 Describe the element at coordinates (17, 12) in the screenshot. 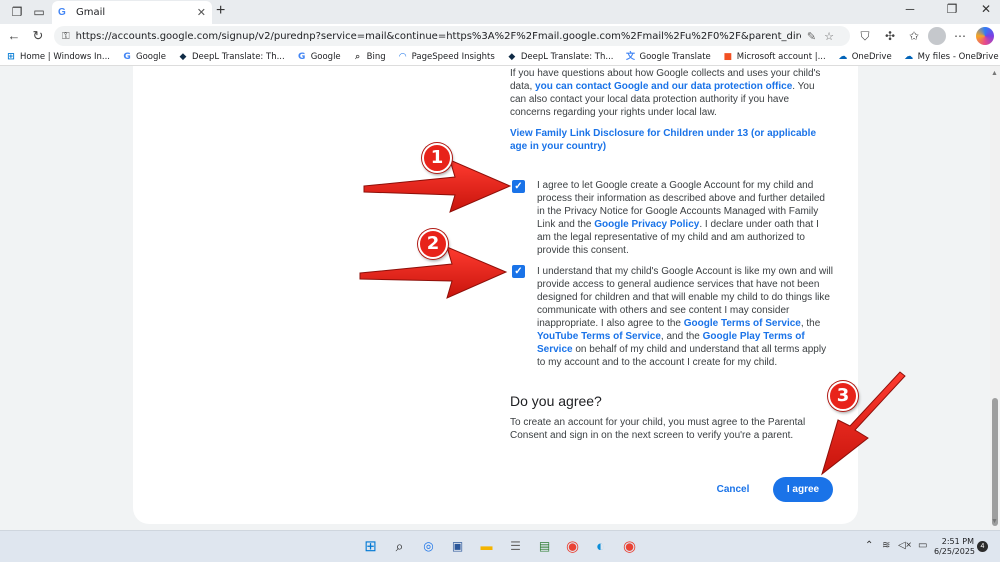

I see `workspaces-icon: ❐` at that location.